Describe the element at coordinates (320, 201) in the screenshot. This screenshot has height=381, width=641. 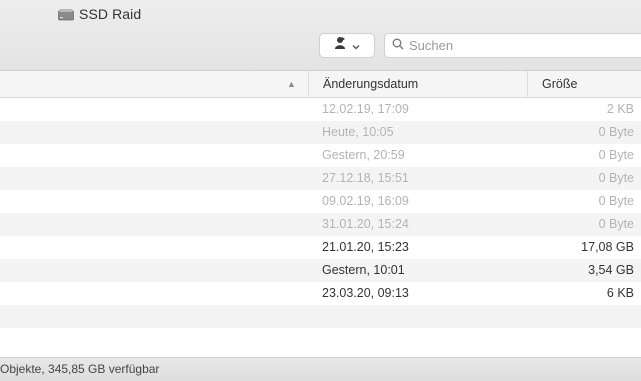
I see `table-row: 09.02.19, 16:09 0 Byte` at that location.